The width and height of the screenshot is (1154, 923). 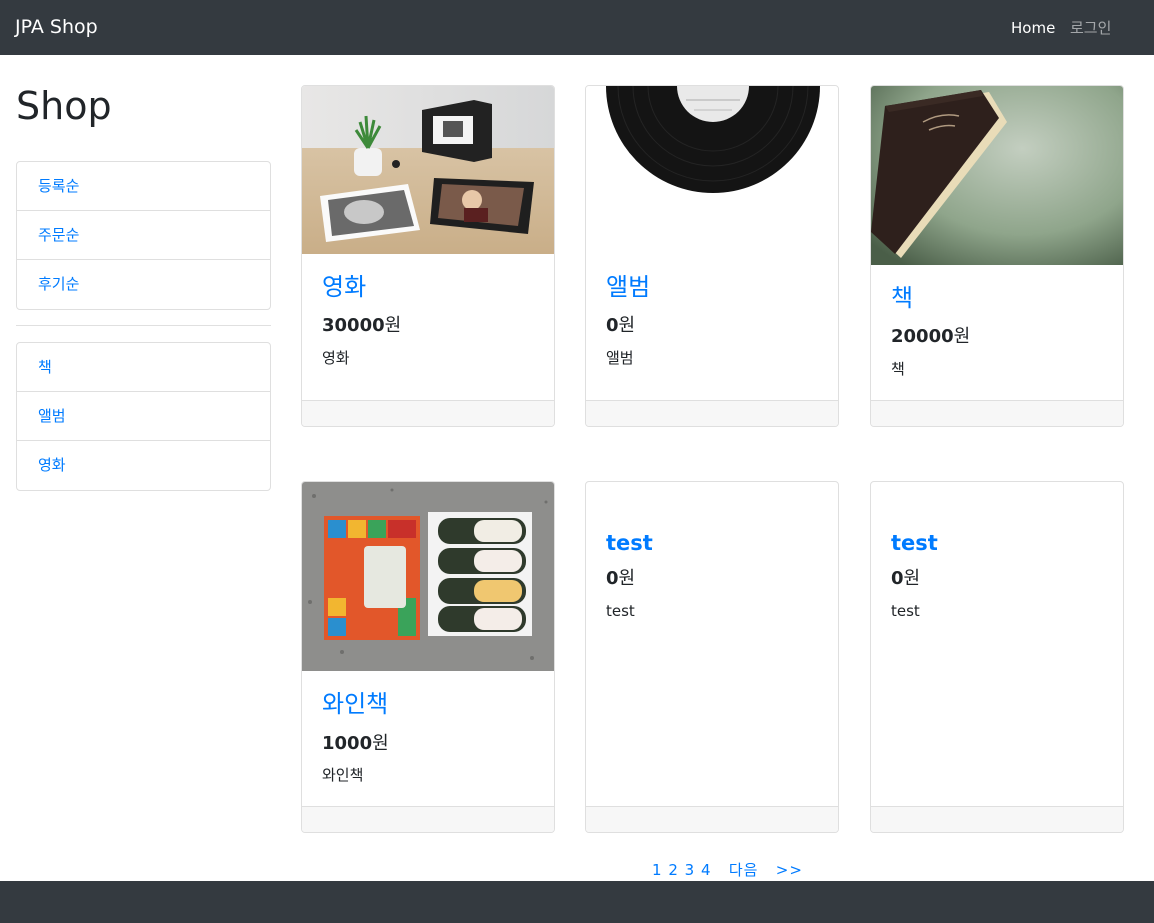 I want to click on price-value: 1000, so click(x=347, y=743).